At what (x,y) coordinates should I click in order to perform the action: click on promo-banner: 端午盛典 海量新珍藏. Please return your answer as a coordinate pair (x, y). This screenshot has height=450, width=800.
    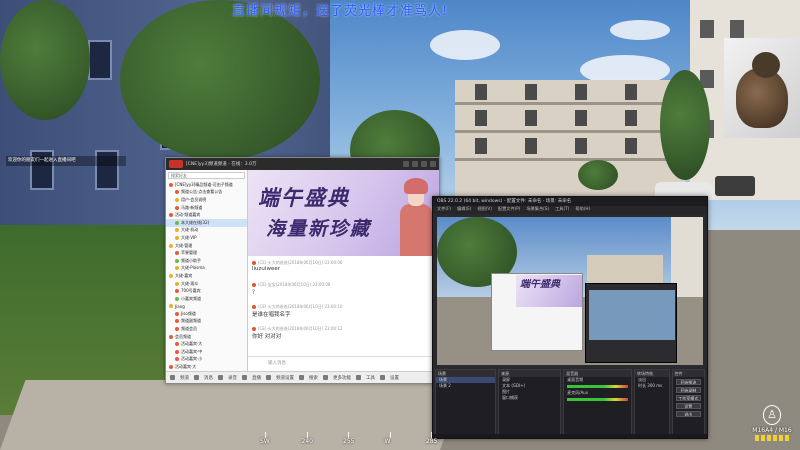
    Looking at the image, I should click on (343, 213).